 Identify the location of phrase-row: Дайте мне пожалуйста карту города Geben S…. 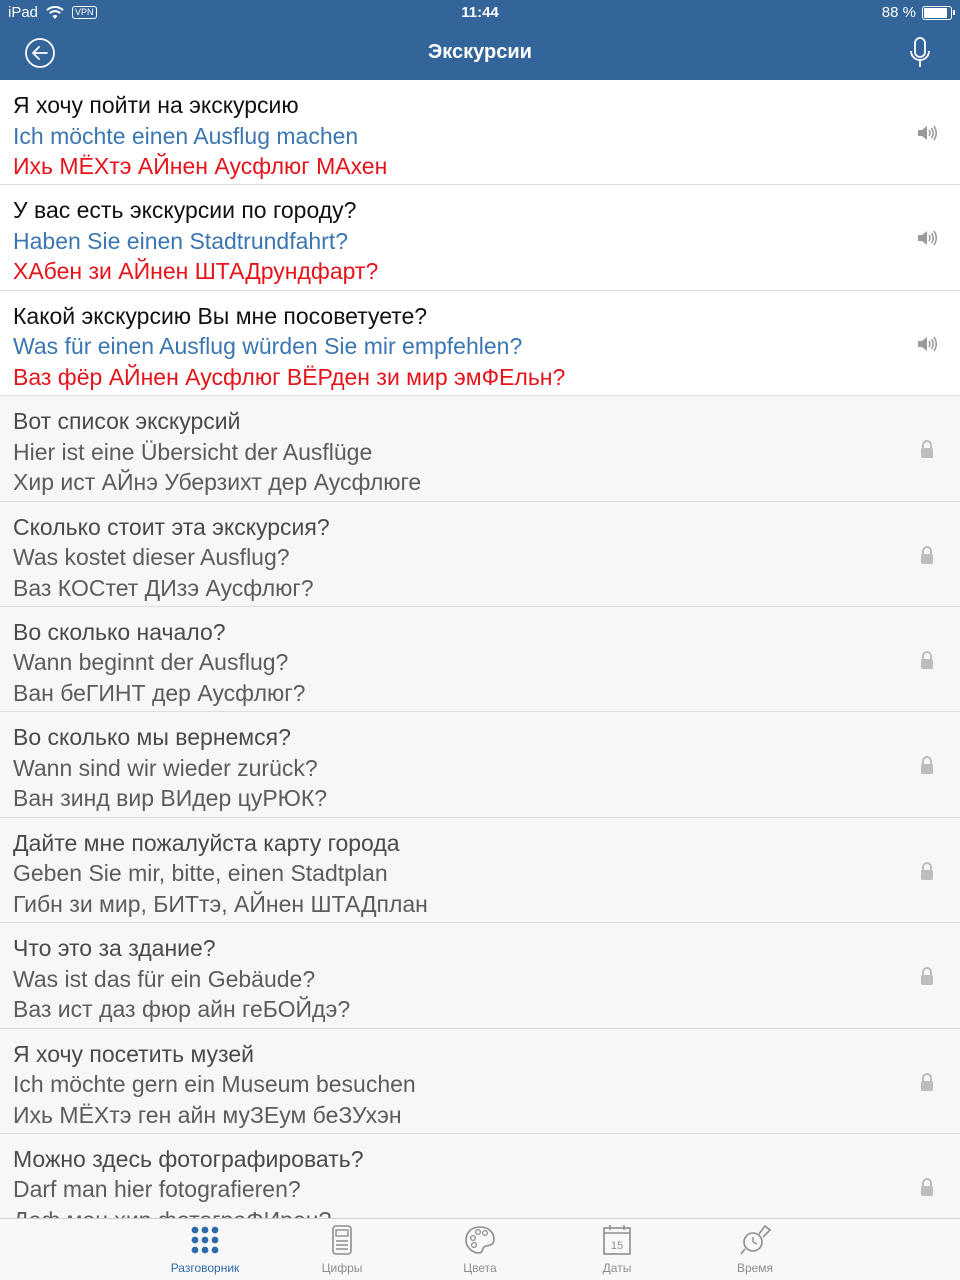
(480, 870).